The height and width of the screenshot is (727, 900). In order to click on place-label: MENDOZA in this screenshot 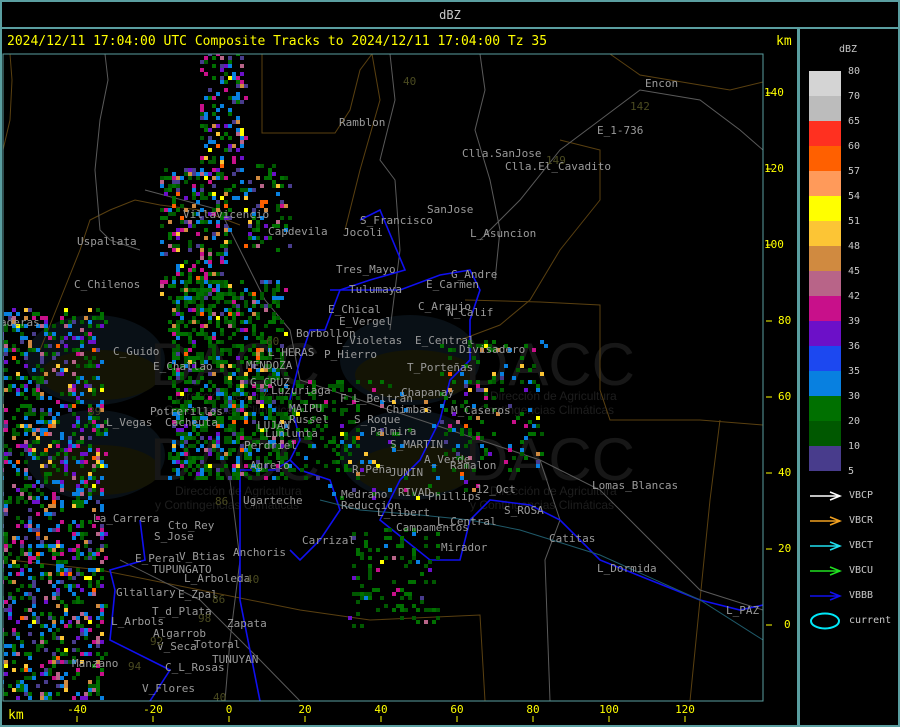, I will do `click(269, 365)`.